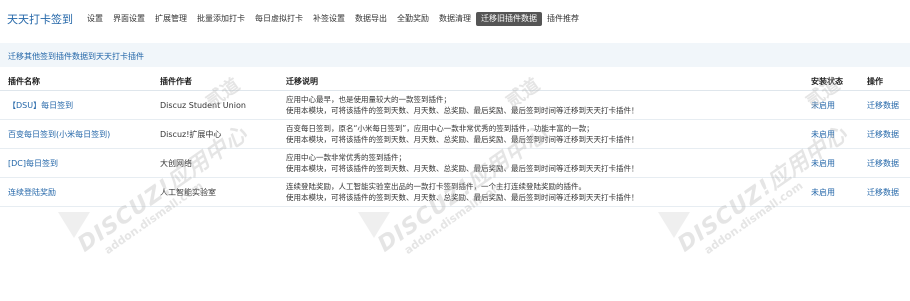 The image size is (910, 301). I want to click on desc-line-1: 连续登陆奖励，人工智能实验室出品的一款打卡签到插件，一个主打连续登陆奖励的插件。, so click(436, 186).